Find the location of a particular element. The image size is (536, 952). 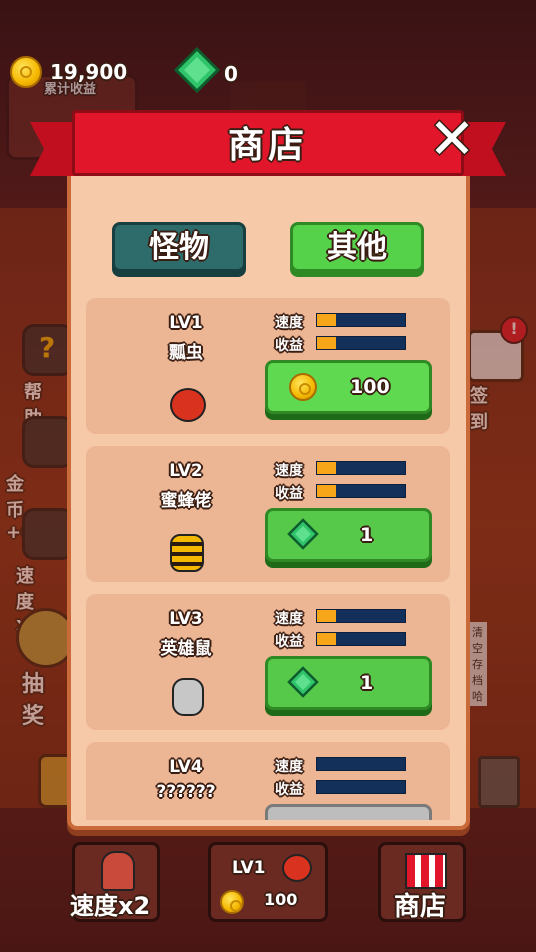

shop-title: 商店 is located at coordinates (267, 145).